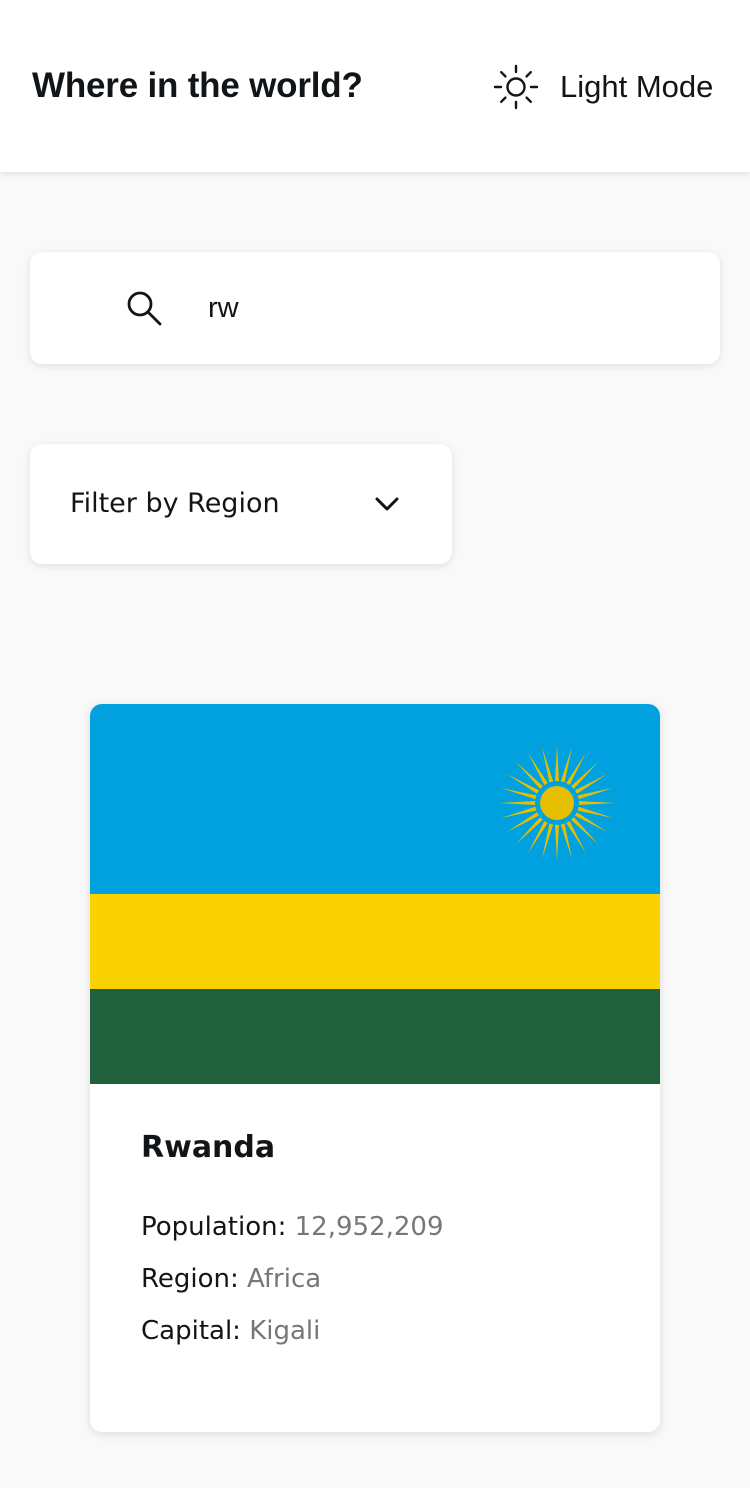 Image resolution: width=750 pixels, height=1488 pixels. I want to click on population-label: Population:, so click(214, 1227).